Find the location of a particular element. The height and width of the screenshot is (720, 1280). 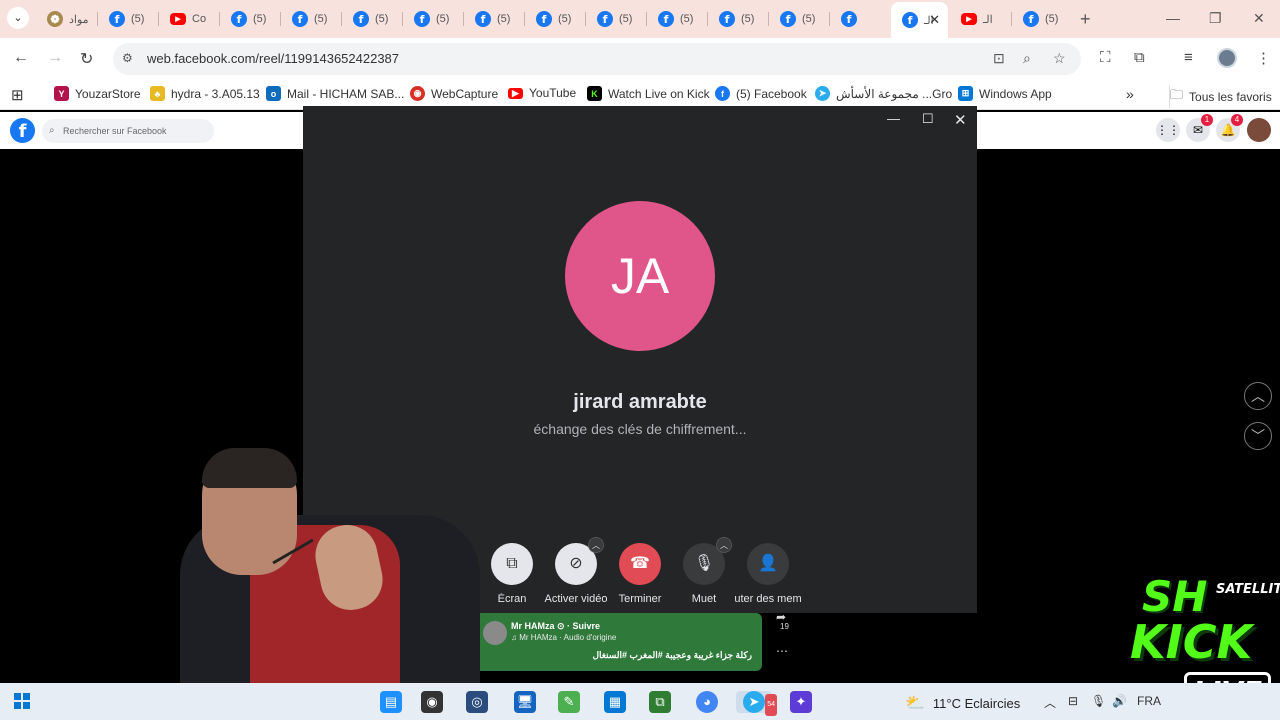

tab-8: f (5) is located at coordinates (555, 19).